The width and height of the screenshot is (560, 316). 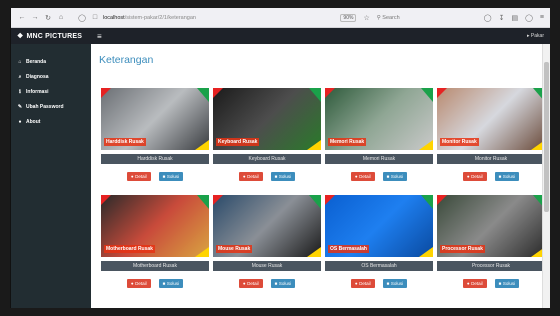 I want to click on scrollbar-thumb, so click(x=546, y=137).